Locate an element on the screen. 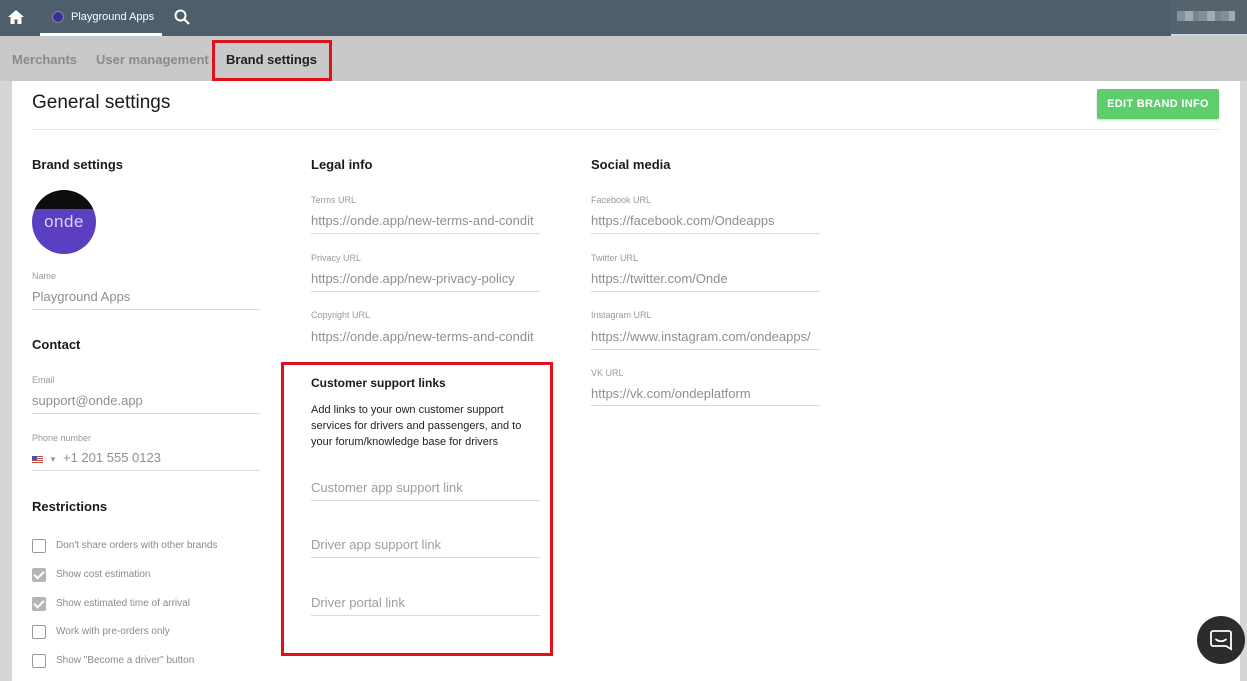  facebook-url-label: Facebook URL is located at coordinates (621, 200).